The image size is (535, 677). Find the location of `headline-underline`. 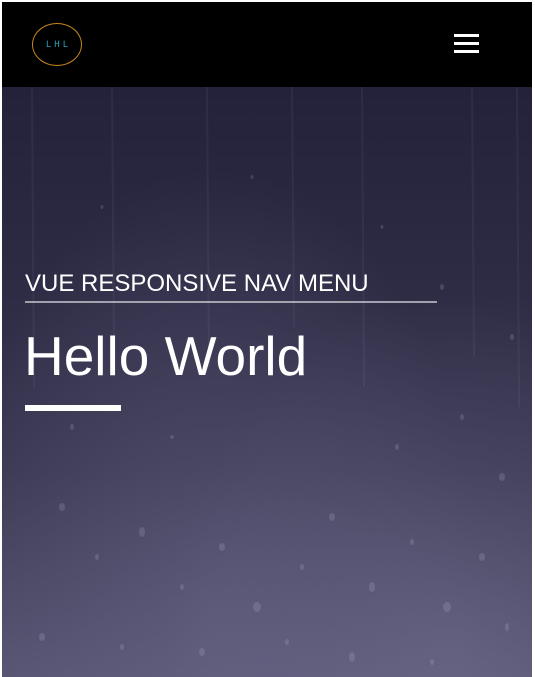

headline-underline is located at coordinates (73, 408).